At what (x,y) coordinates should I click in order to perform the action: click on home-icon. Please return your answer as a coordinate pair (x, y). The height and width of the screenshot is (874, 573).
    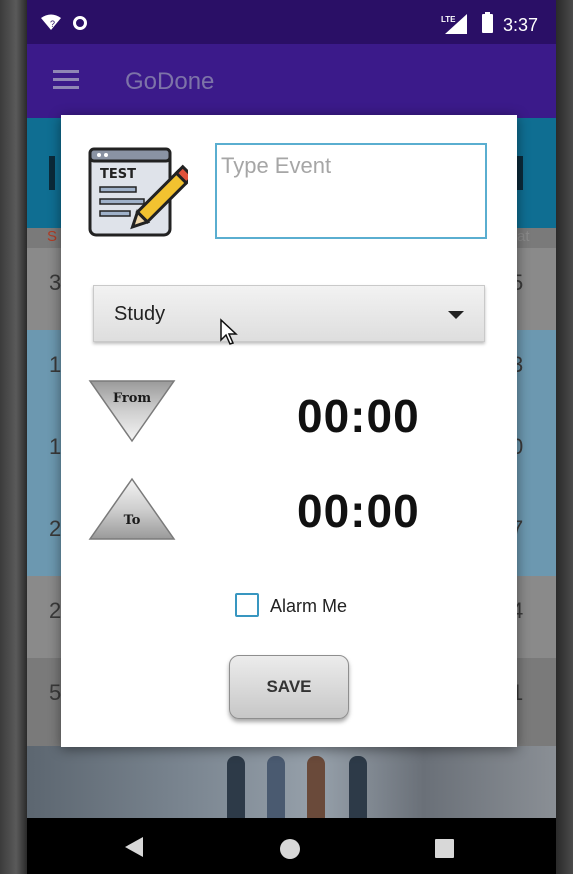
    Looking at the image, I should click on (290, 849).